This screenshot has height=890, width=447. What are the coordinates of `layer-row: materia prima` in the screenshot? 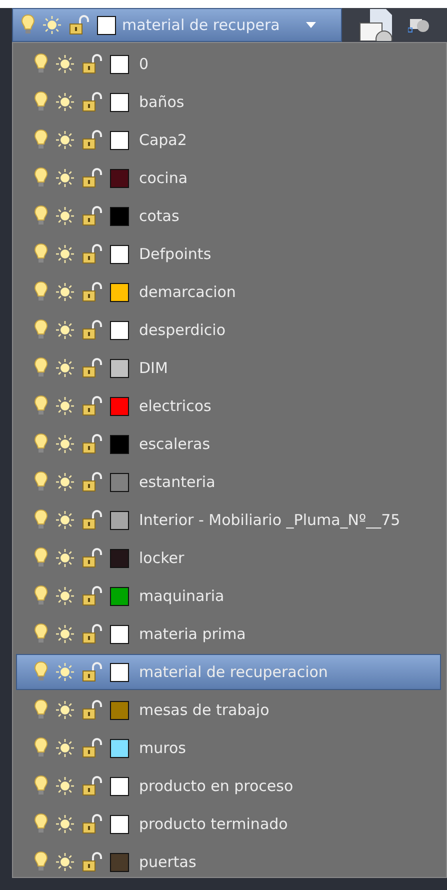 It's located at (228, 634).